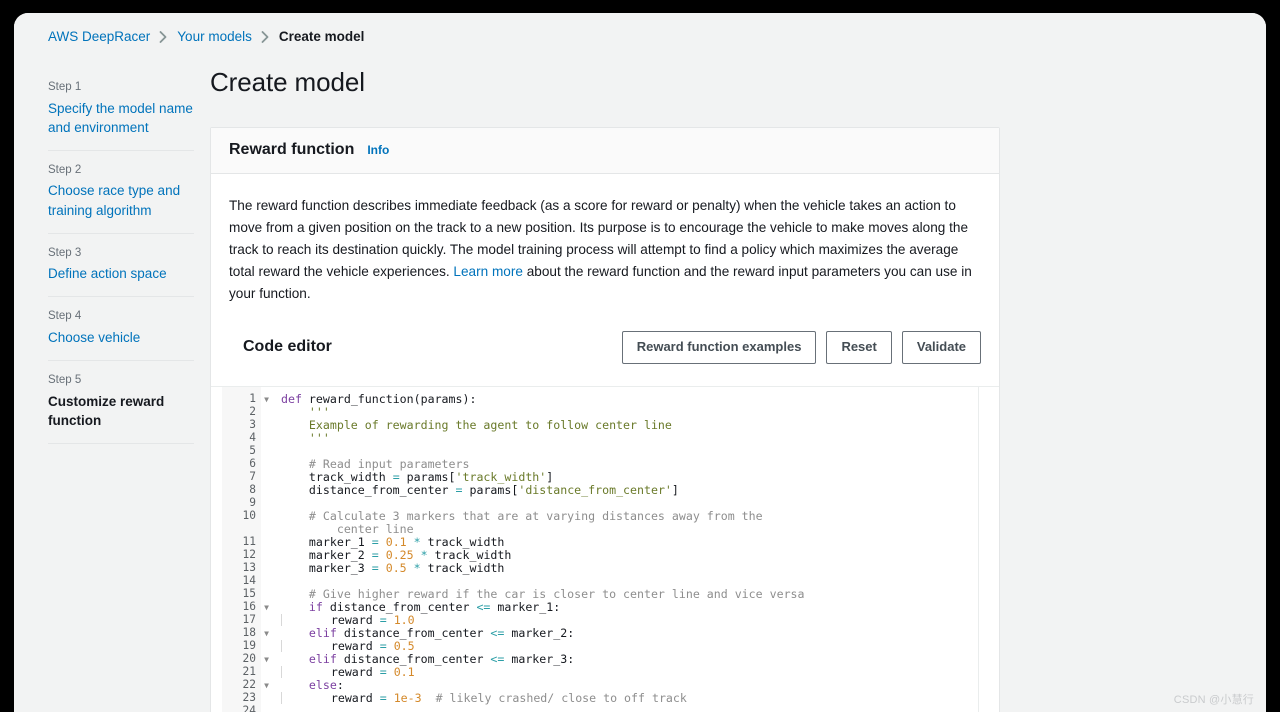 The width and height of the screenshot is (1280, 712). What do you see at coordinates (605, 437) in the screenshot?
I see `code-line: 4 '''` at bounding box center [605, 437].